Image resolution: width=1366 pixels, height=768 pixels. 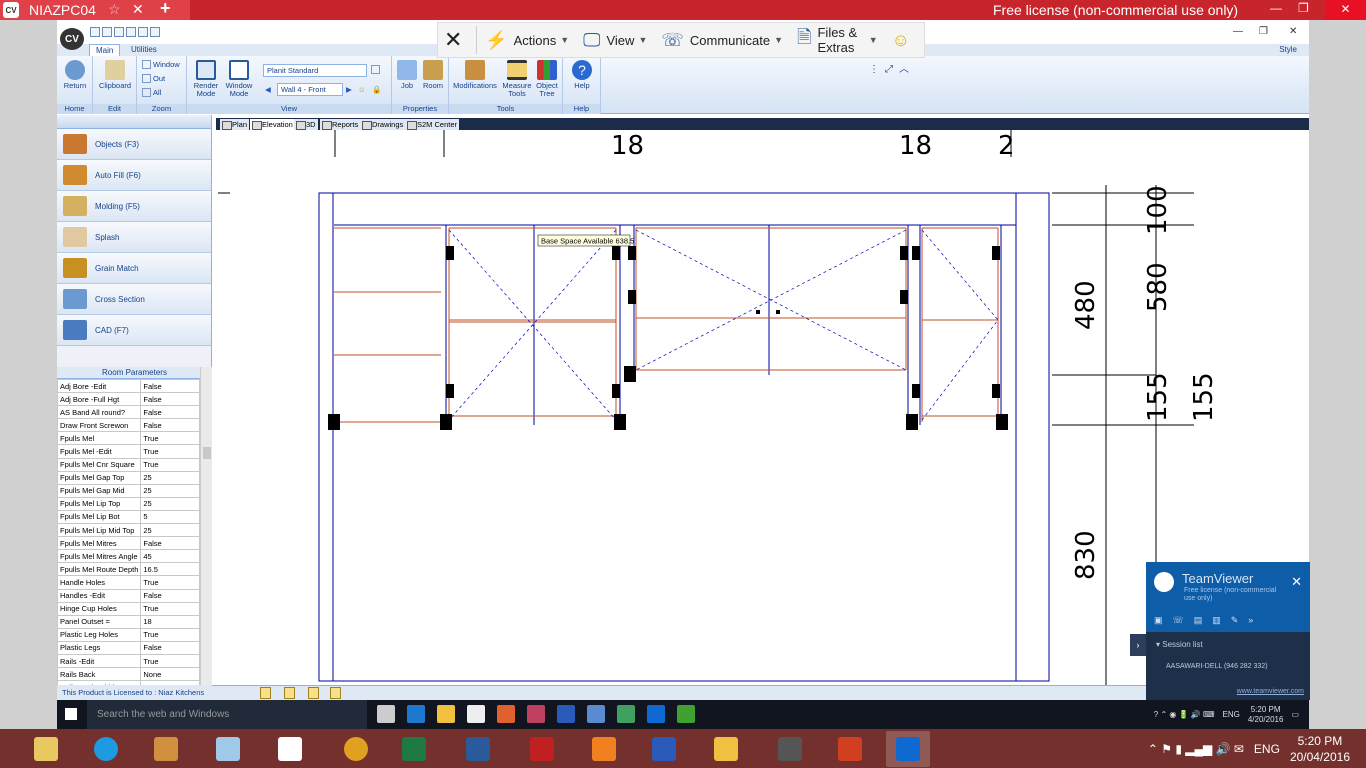 What do you see at coordinates (72, 39) in the screenshot?
I see `app-logo-icon: CV` at bounding box center [72, 39].